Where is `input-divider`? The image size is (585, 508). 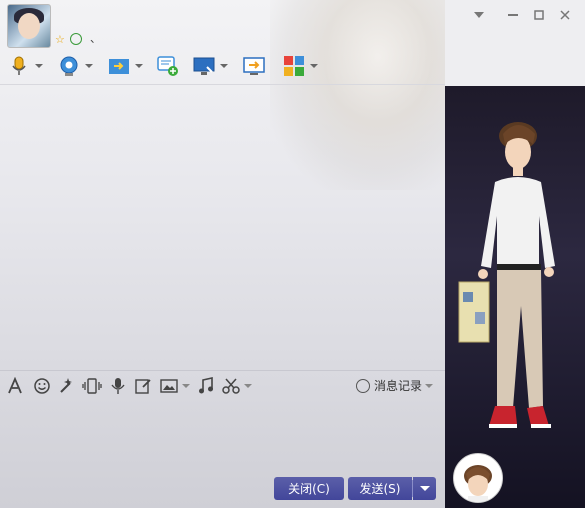 input-divider is located at coordinates (222, 370).